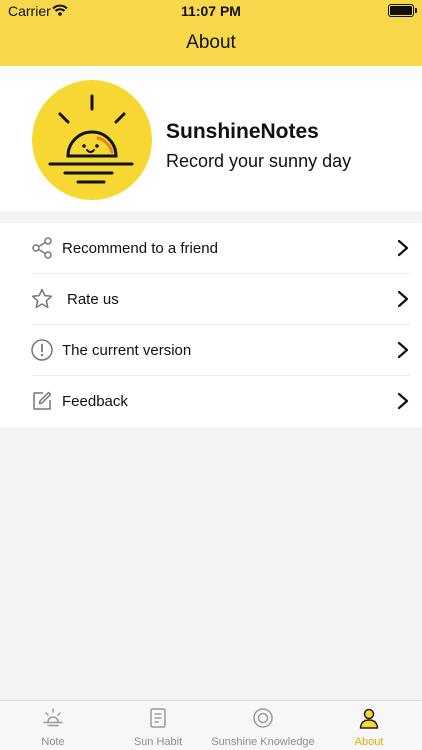 This screenshot has height=750, width=422. Describe the element at coordinates (158, 742) in the screenshot. I see `tab-label: Sun Habit` at that location.